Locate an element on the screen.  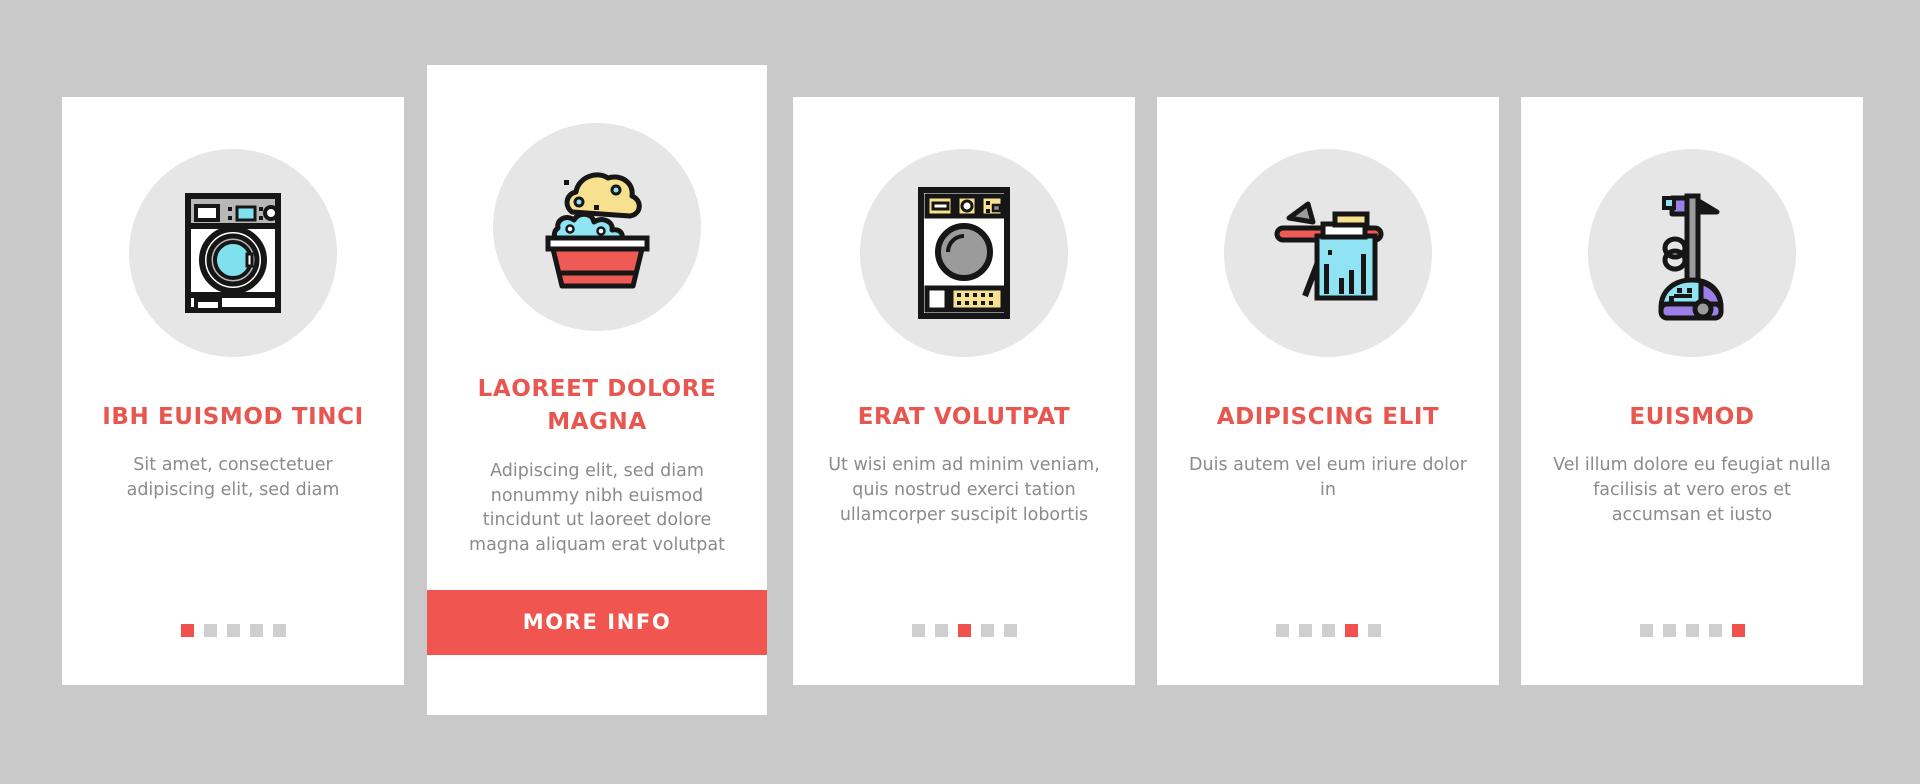
card-title-5: EUISMOD is located at coordinates (1692, 417).